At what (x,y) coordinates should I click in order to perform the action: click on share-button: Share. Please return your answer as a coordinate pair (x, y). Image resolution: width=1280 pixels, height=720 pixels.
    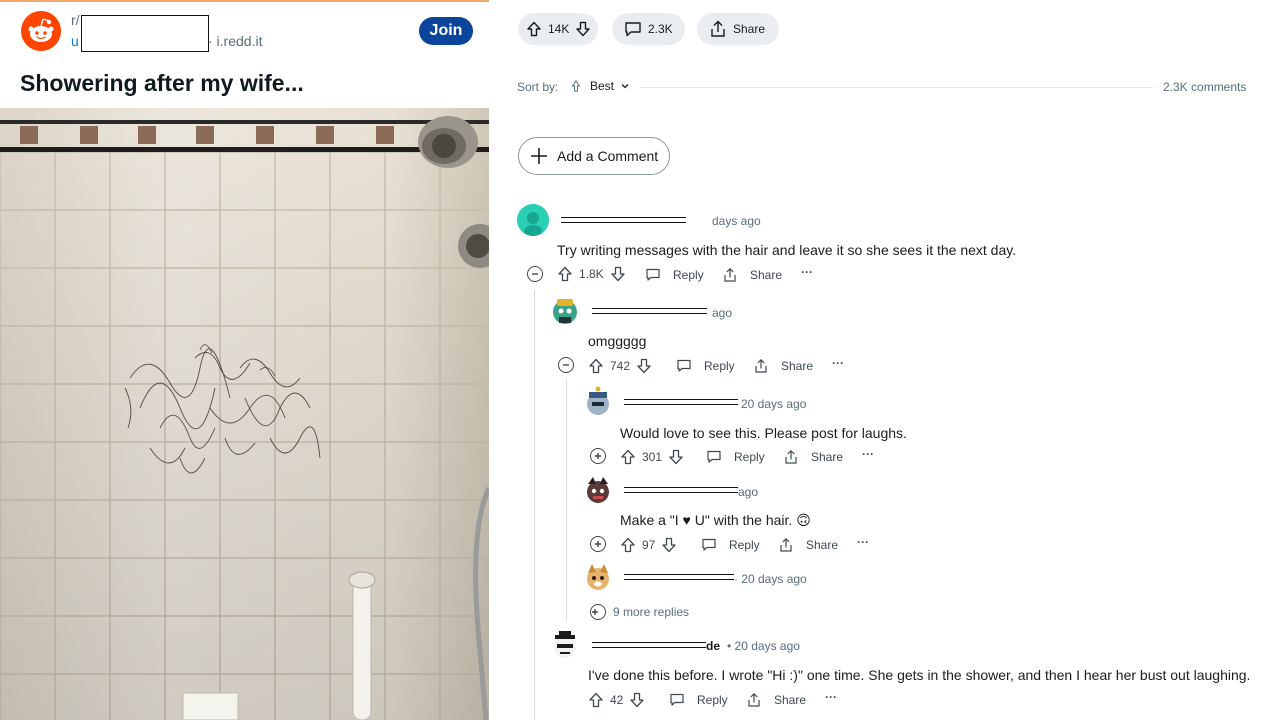
    Looking at the image, I should click on (738, 29).